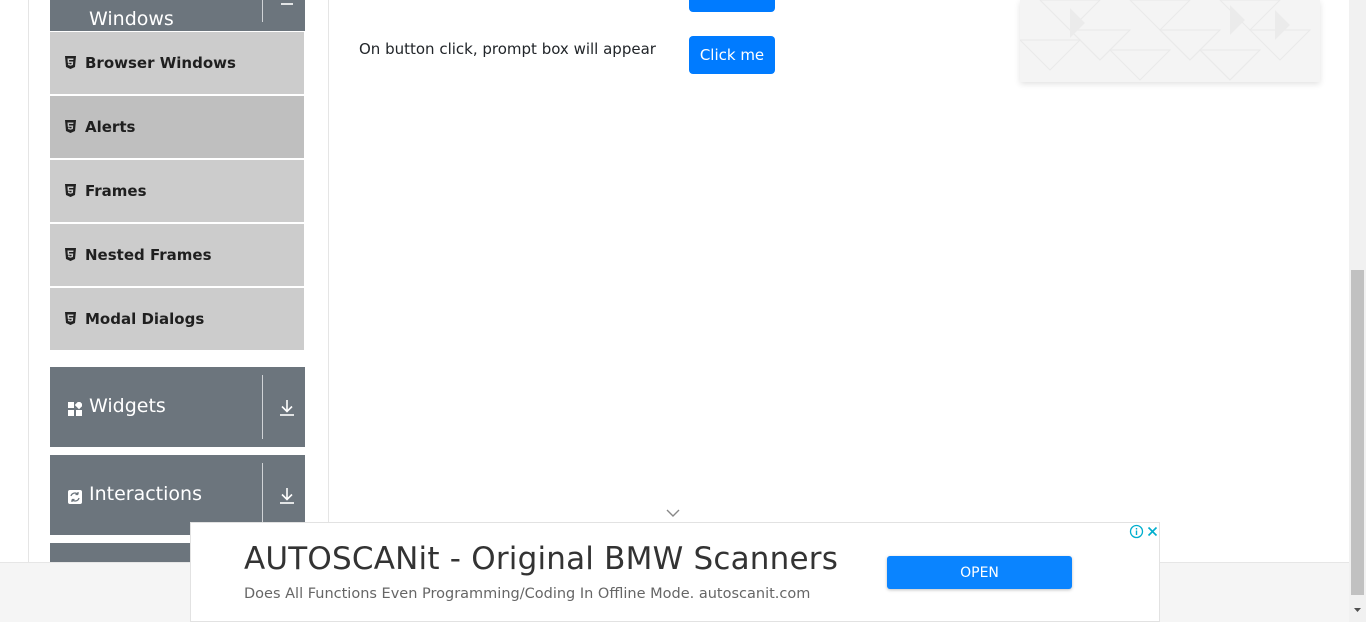  Describe the element at coordinates (1136, 531) in the screenshot. I see `info-icon` at that location.